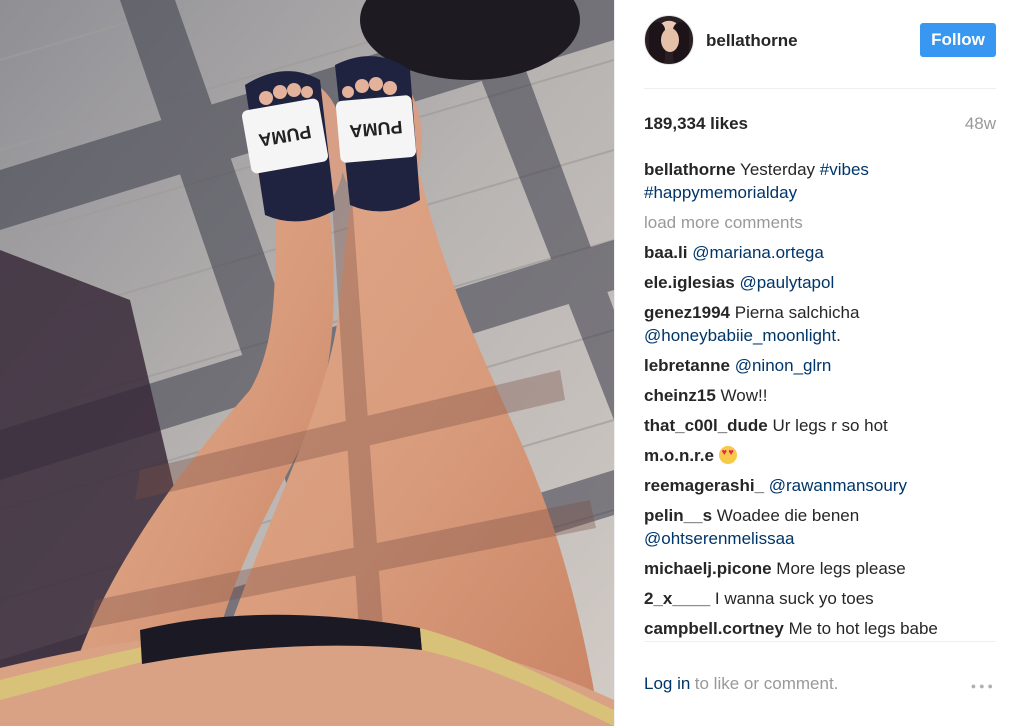 This screenshot has width=1024, height=726. I want to click on comment-username: ele.iglesias, so click(689, 282).